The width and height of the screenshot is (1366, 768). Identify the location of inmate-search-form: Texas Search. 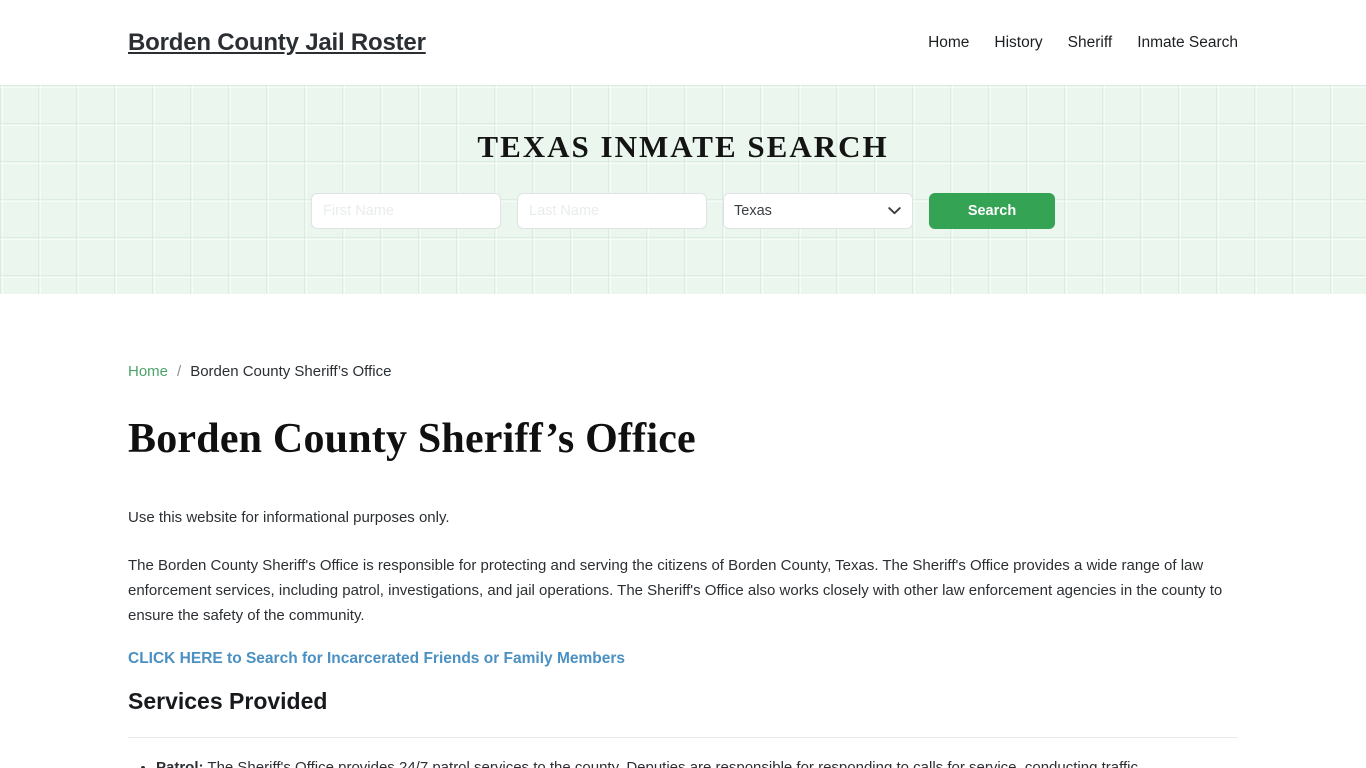
(683, 211).